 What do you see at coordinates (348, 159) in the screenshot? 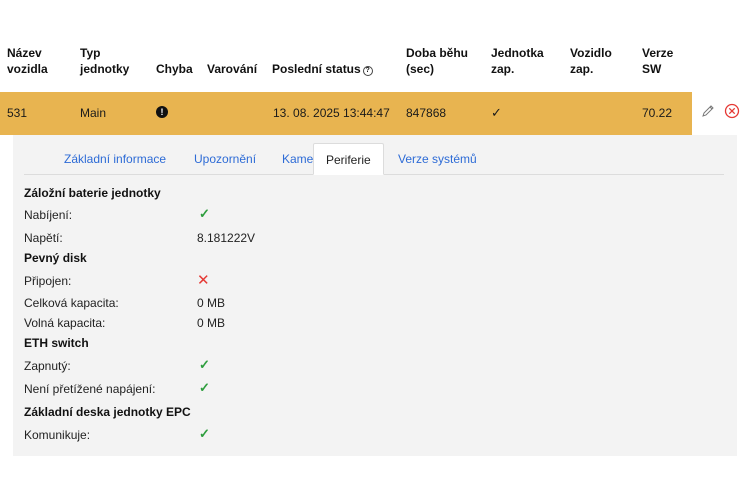
I see `tab-peripherals: Periferie` at bounding box center [348, 159].